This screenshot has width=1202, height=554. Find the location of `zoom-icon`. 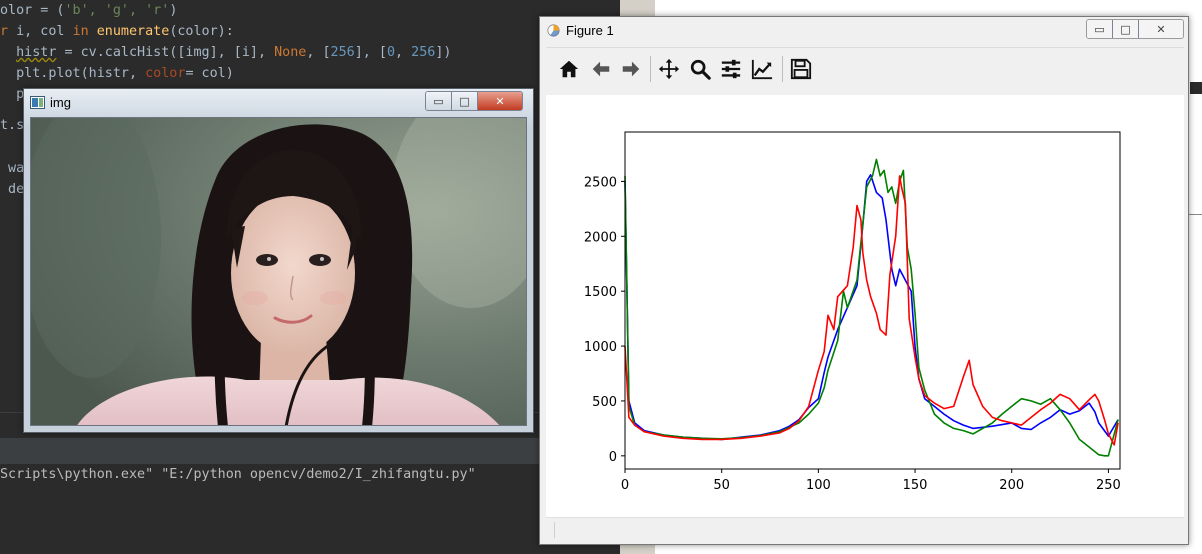

zoom-icon is located at coordinates (700, 69).